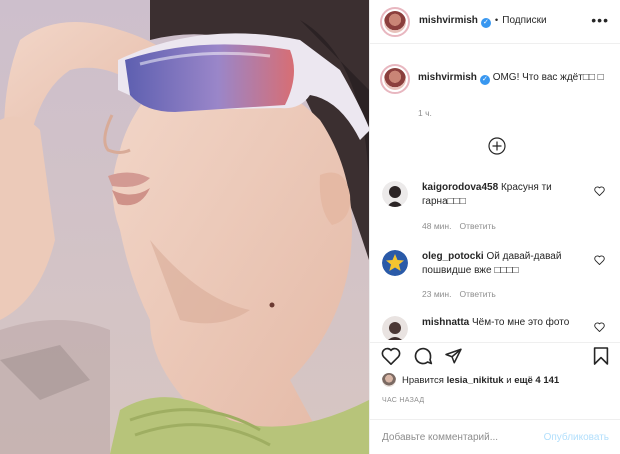  I want to click on publish-button: Опубликовать, so click(576, 437).